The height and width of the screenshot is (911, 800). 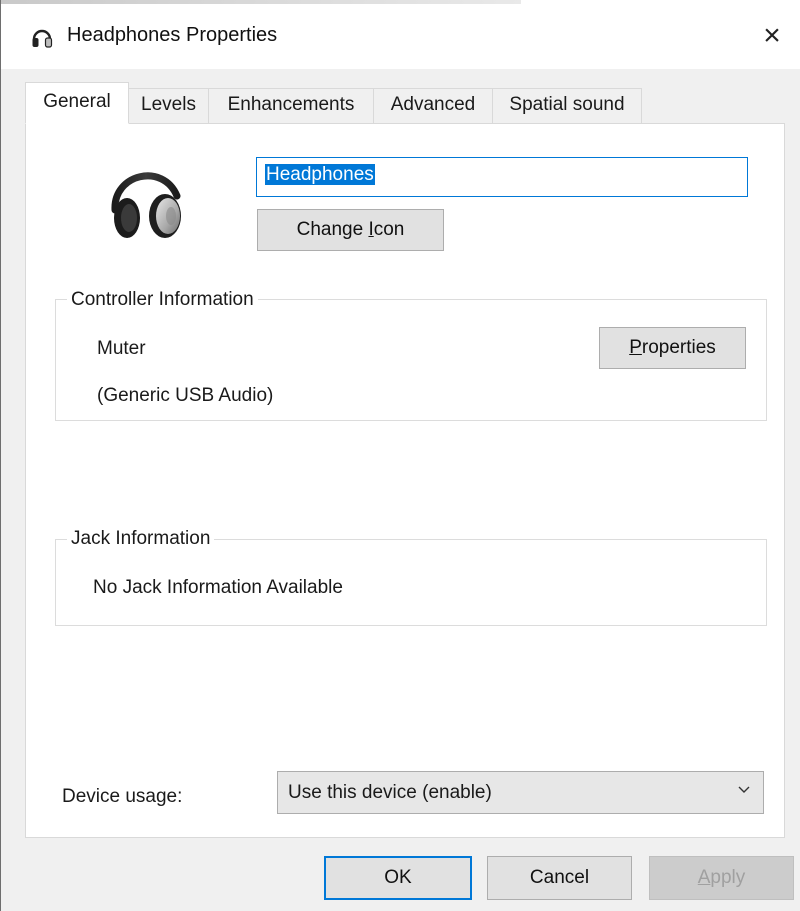 I want to click on change-icon-label: Change Icon, so click(x=350, y=229).